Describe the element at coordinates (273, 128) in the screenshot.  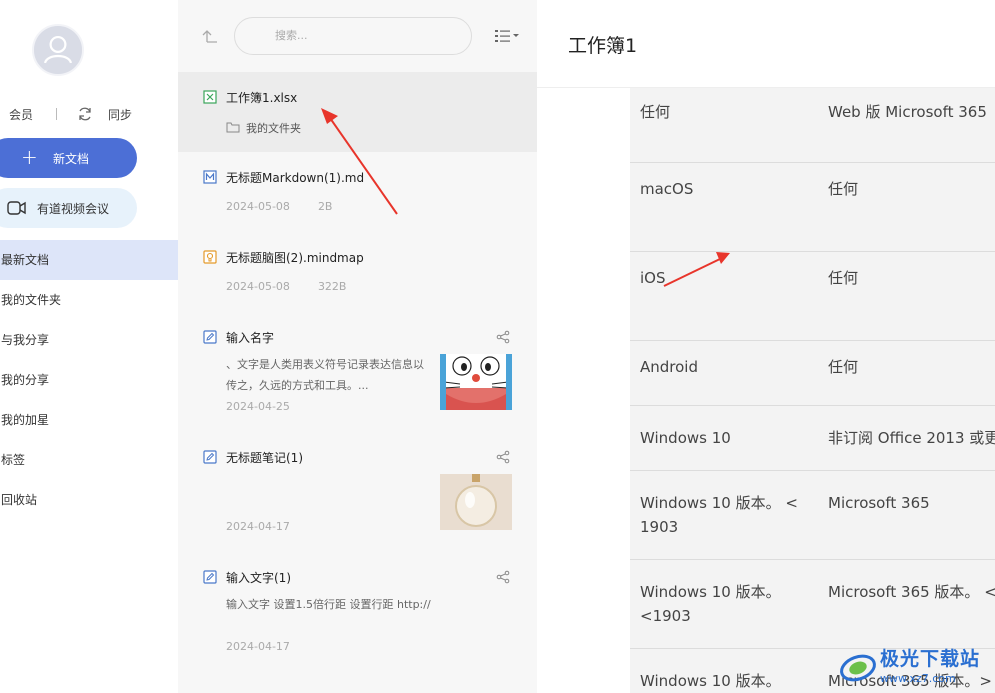
I see `folder-name: 我的文件夹` at that location.